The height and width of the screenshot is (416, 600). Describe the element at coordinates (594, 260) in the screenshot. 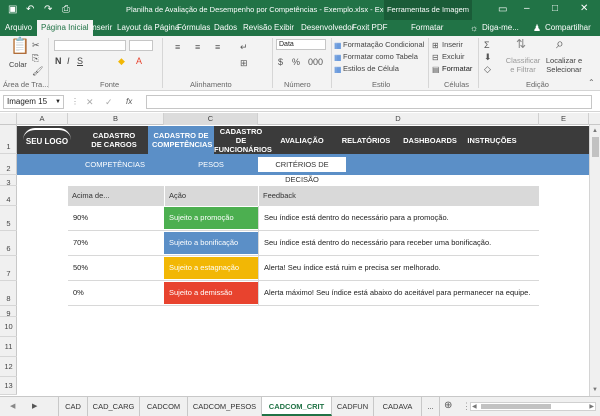

I see `vertical-scrollbar: ▲ ▼` at that location.